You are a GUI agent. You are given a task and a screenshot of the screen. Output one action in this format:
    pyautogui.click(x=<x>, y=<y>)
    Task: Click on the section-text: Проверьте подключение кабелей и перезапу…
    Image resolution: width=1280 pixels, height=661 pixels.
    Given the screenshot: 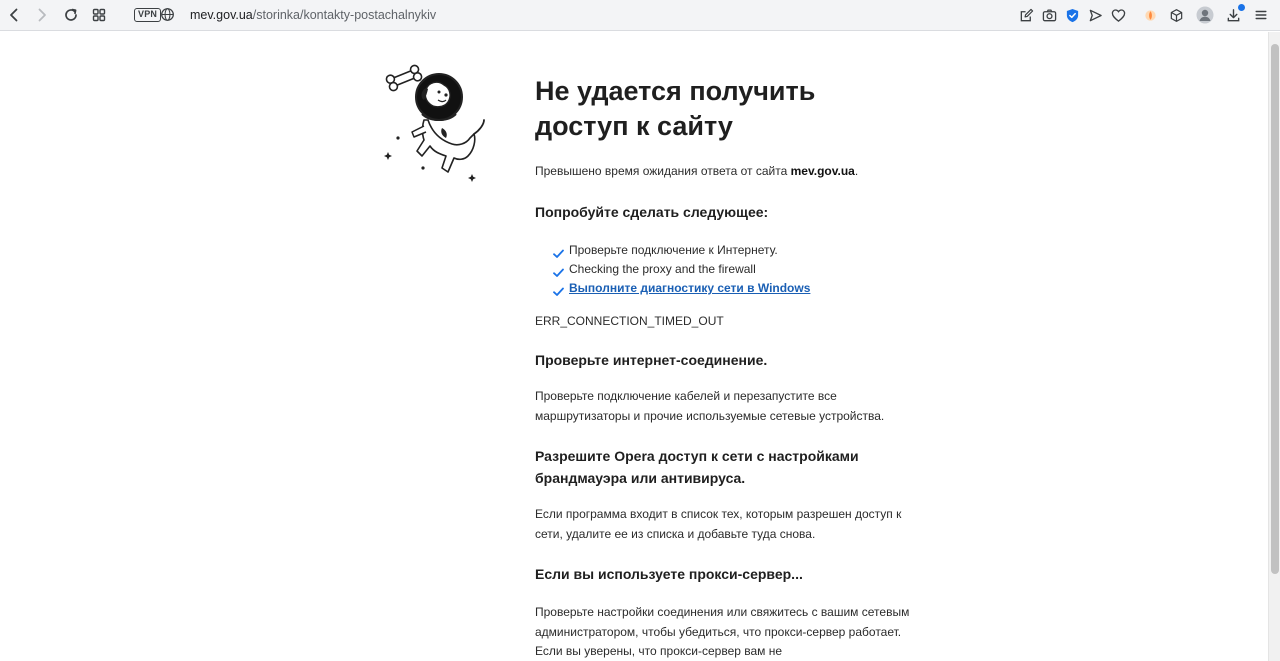 What is the action you would take?
    pyautogui.click(x=710, y=406)
    